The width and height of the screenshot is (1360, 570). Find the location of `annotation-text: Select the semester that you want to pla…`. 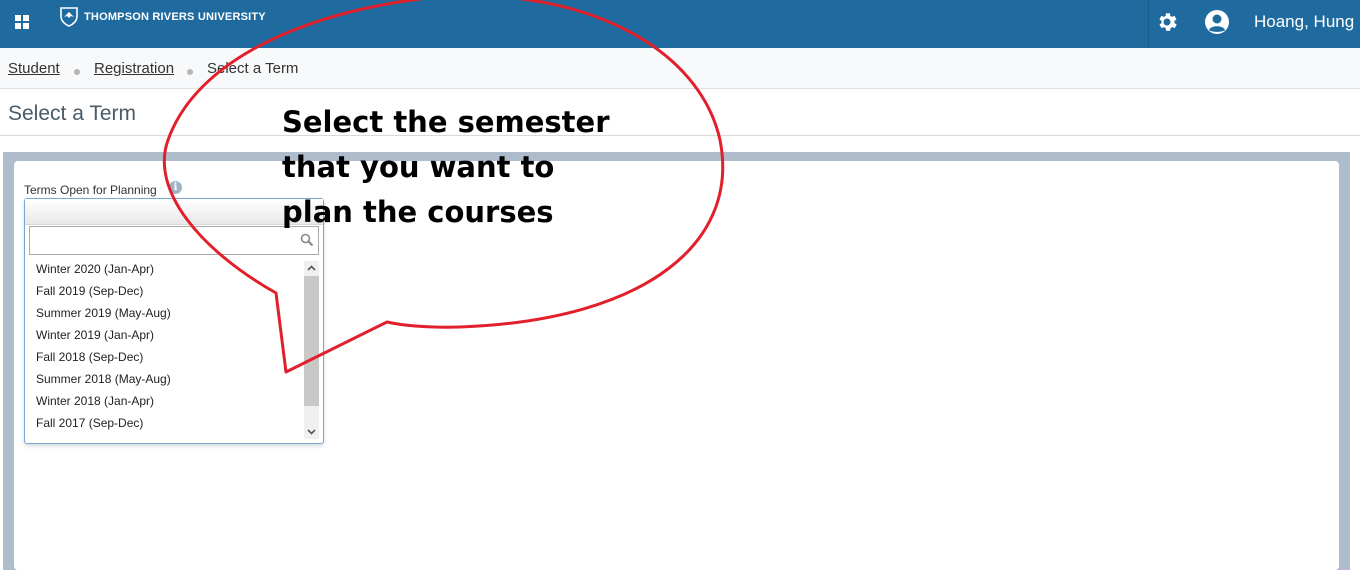

annotation-text: Select the semester that you want to pla… is located at coordinates (446, 167).